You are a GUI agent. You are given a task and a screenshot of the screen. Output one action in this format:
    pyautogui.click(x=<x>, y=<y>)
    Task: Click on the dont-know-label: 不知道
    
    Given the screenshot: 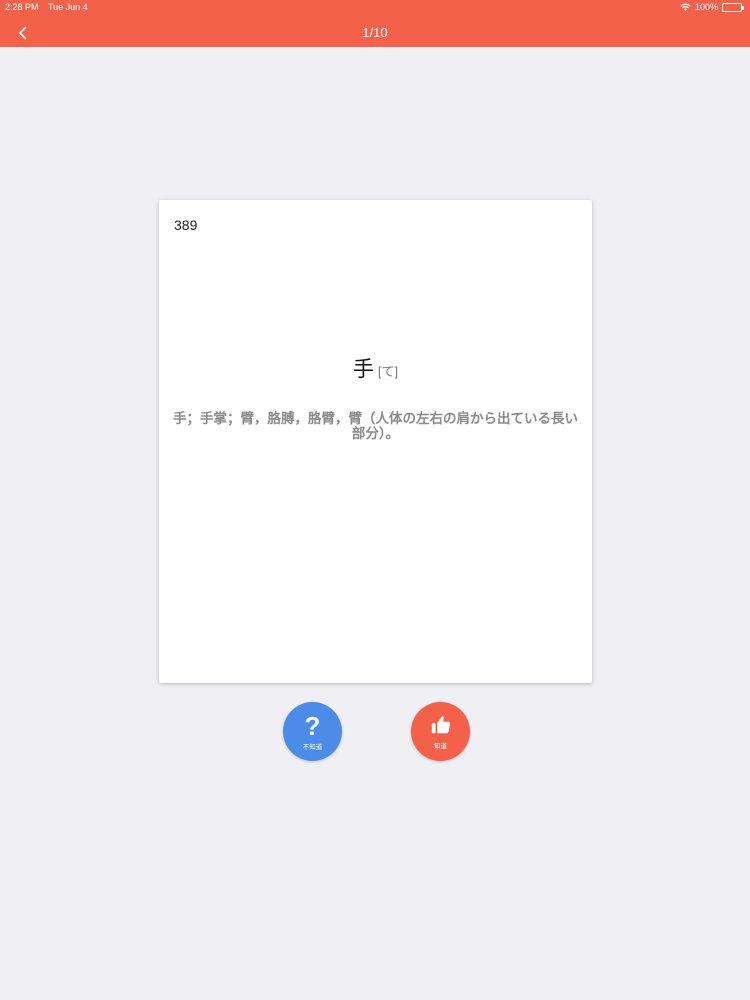 What is the action you would take?
    pyautogui.click(x=312, y=747)
    